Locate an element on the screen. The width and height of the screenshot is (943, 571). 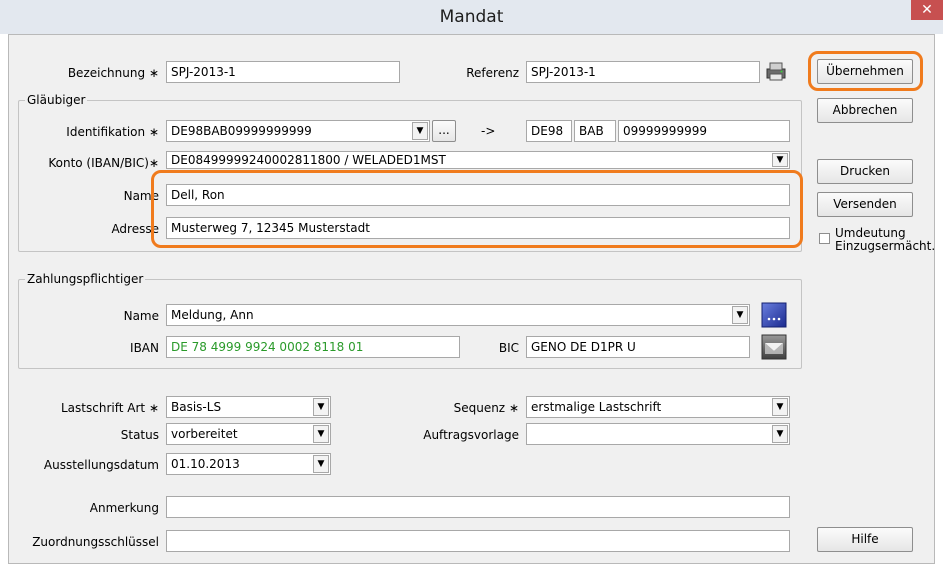
title-bar: Mandat ✕ is located at coordinates (471, 17).